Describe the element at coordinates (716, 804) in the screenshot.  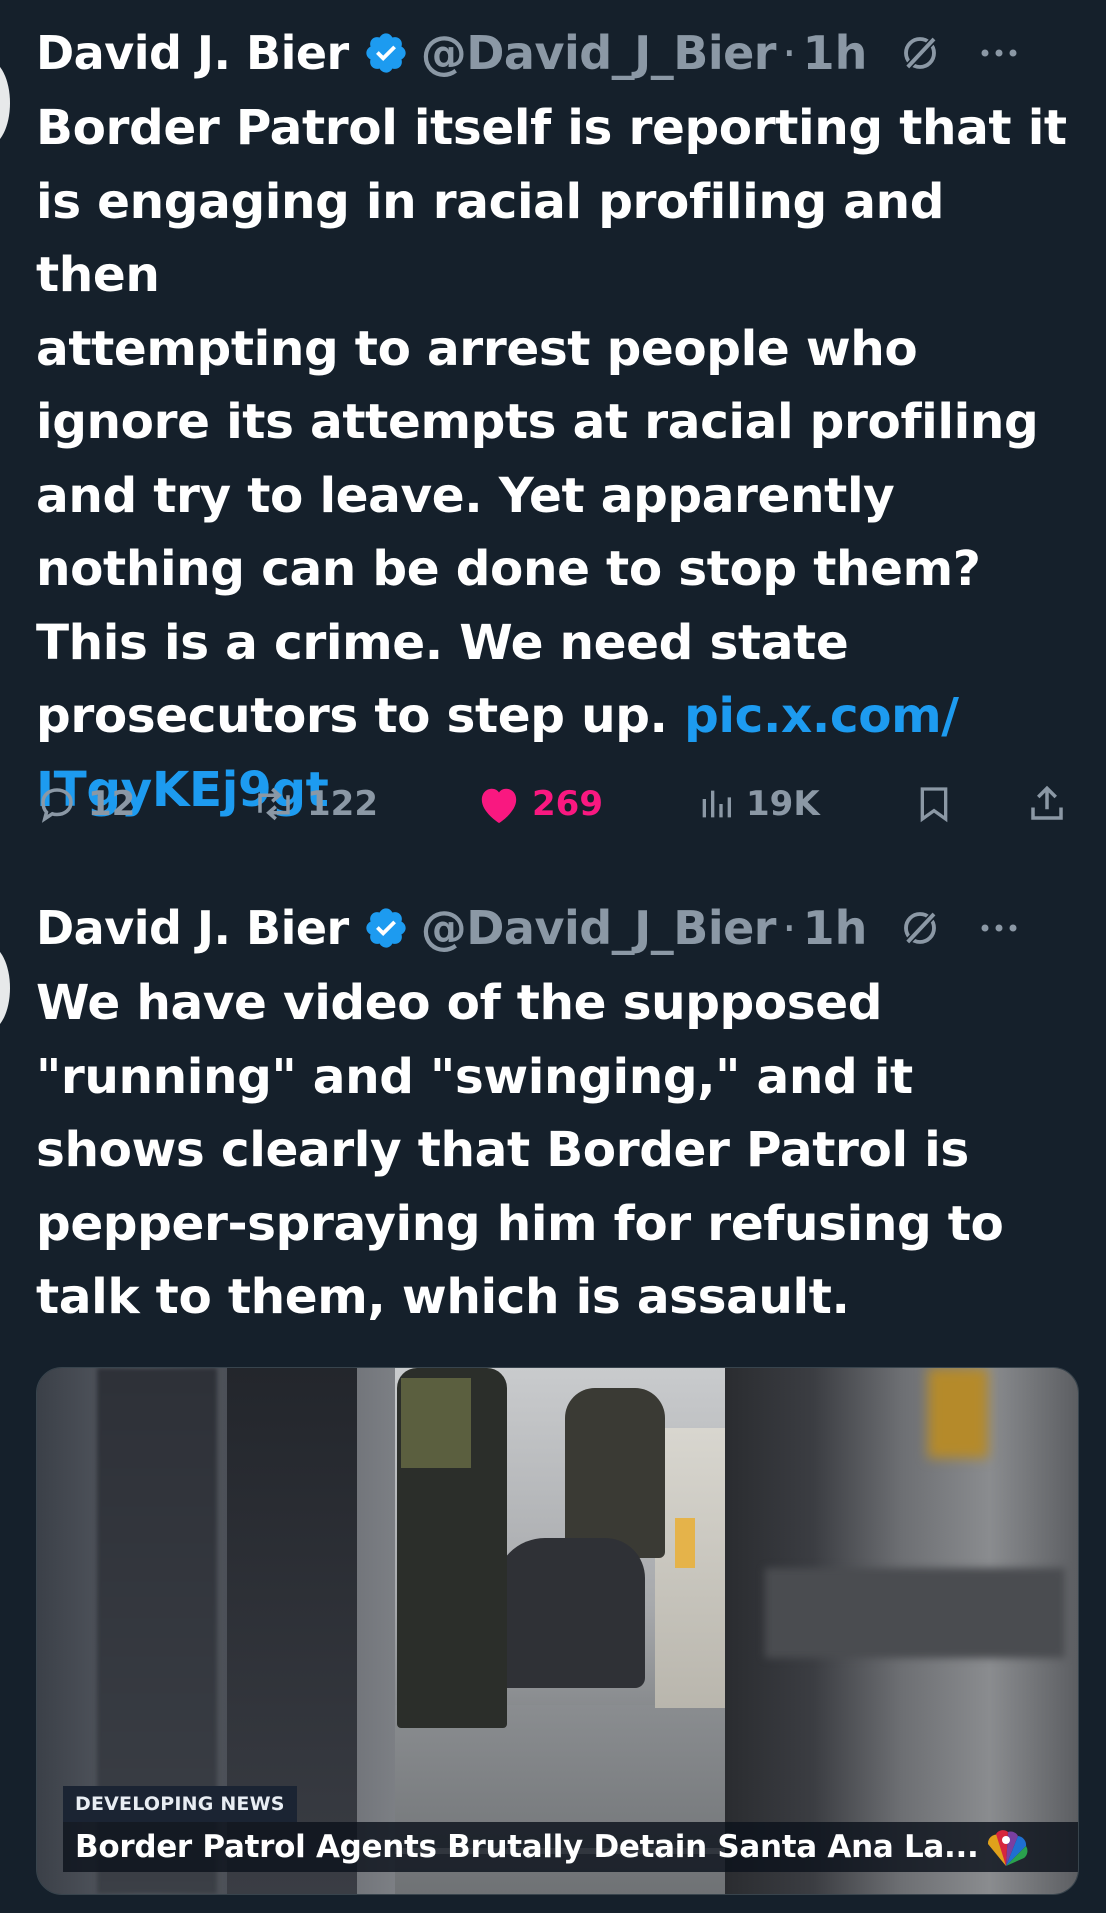
I see `views-icon` at that location.